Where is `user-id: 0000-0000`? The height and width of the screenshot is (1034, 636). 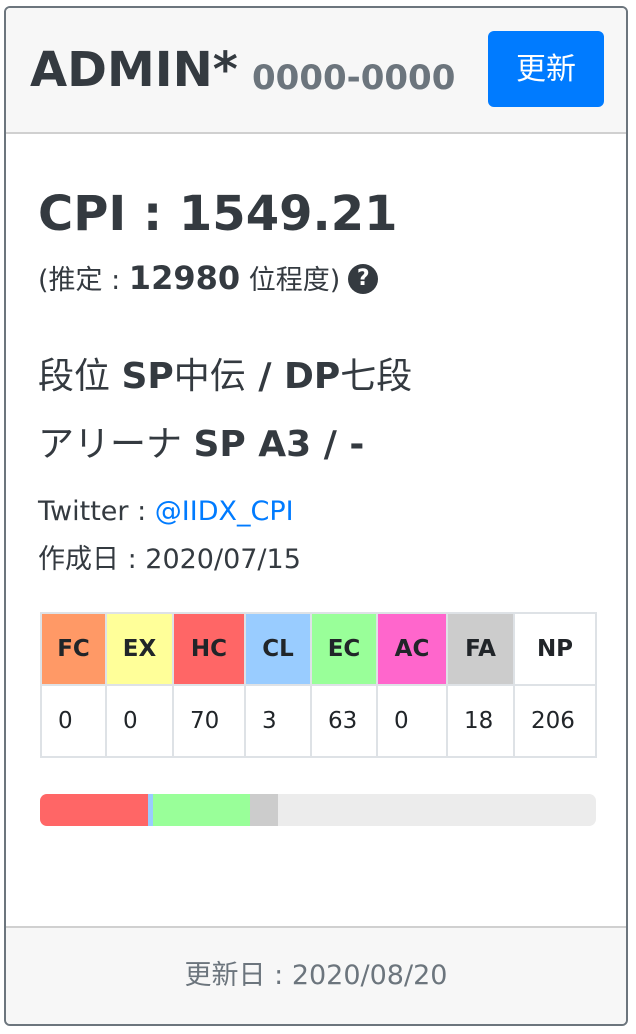 user-id: 0000-0000 is located at coordinates (354, 78).